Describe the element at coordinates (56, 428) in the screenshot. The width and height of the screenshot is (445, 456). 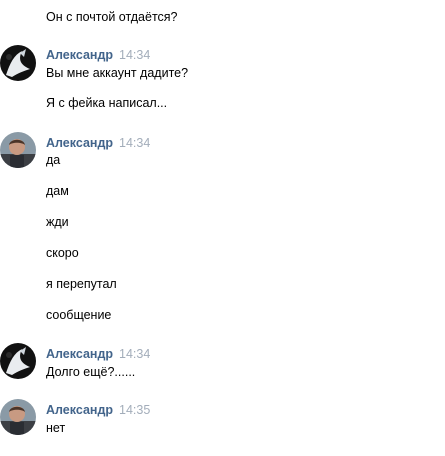
I see `message-text: нет` at that location.